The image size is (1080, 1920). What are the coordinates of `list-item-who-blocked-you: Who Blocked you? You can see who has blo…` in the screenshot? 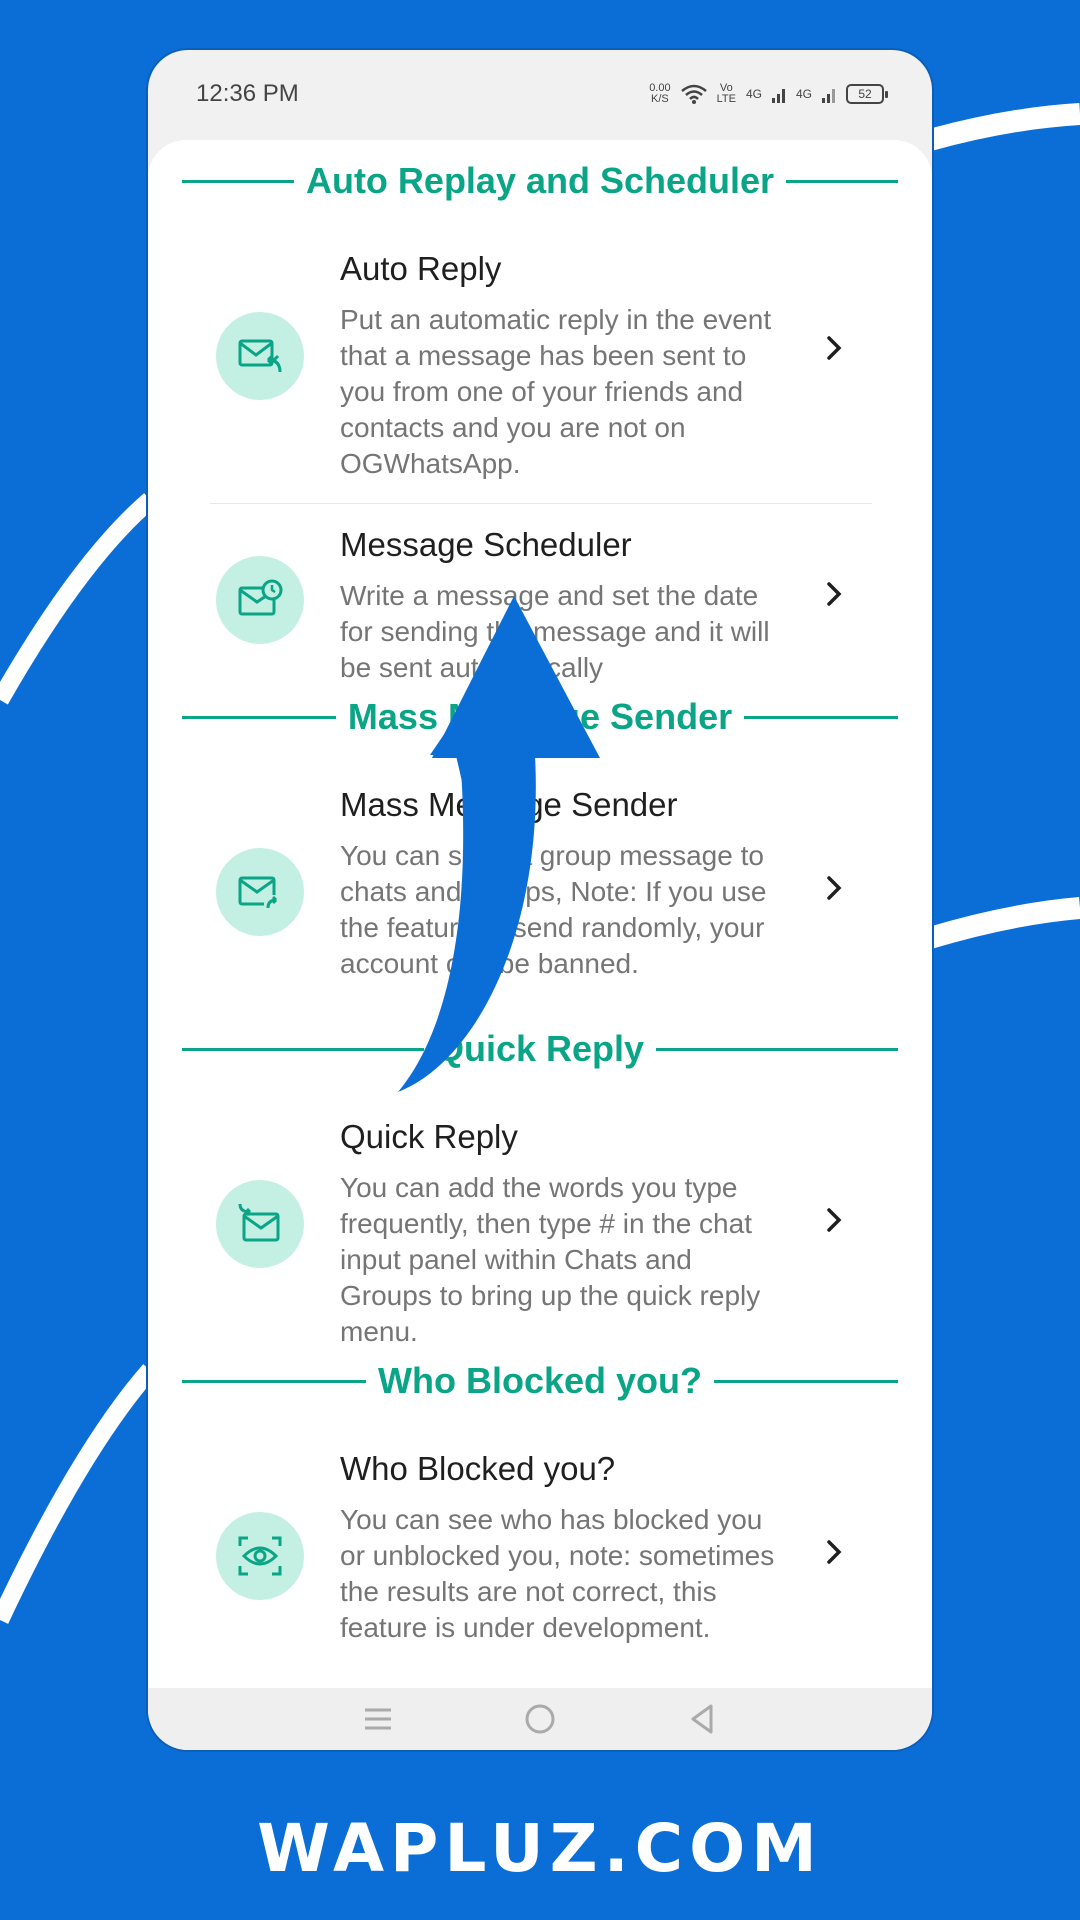 It's located at (540, 1565).